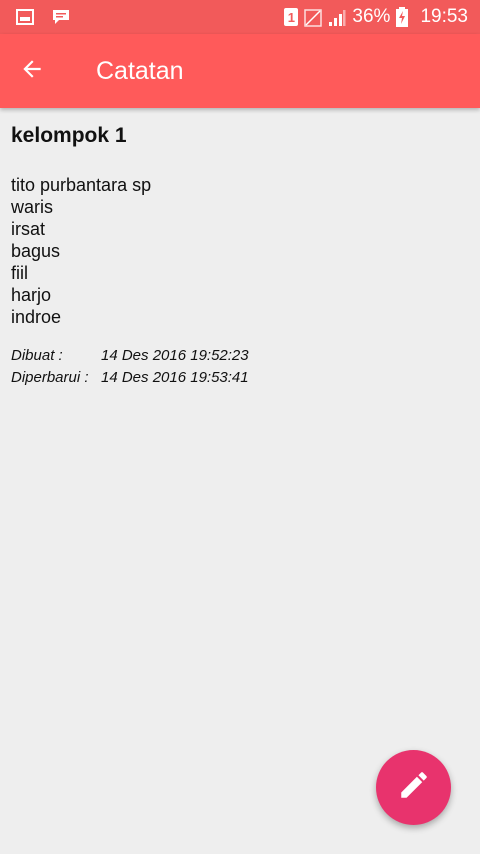 The width and height of the screenshot is (480, 854). I want to click on note-line: indroe, so click(36, 317).